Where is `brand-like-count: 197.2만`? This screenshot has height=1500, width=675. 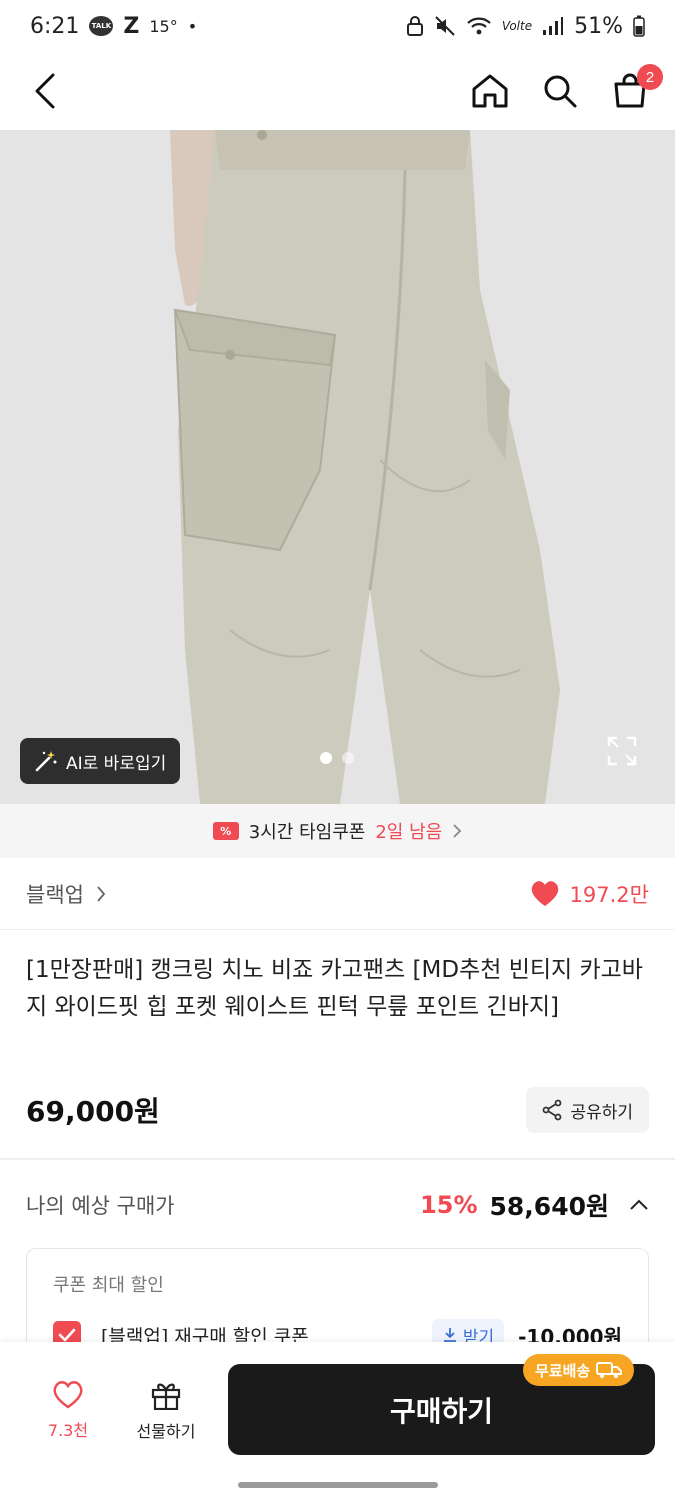
brand-like-count: 197.2만 is located at coordinates (609, 894).